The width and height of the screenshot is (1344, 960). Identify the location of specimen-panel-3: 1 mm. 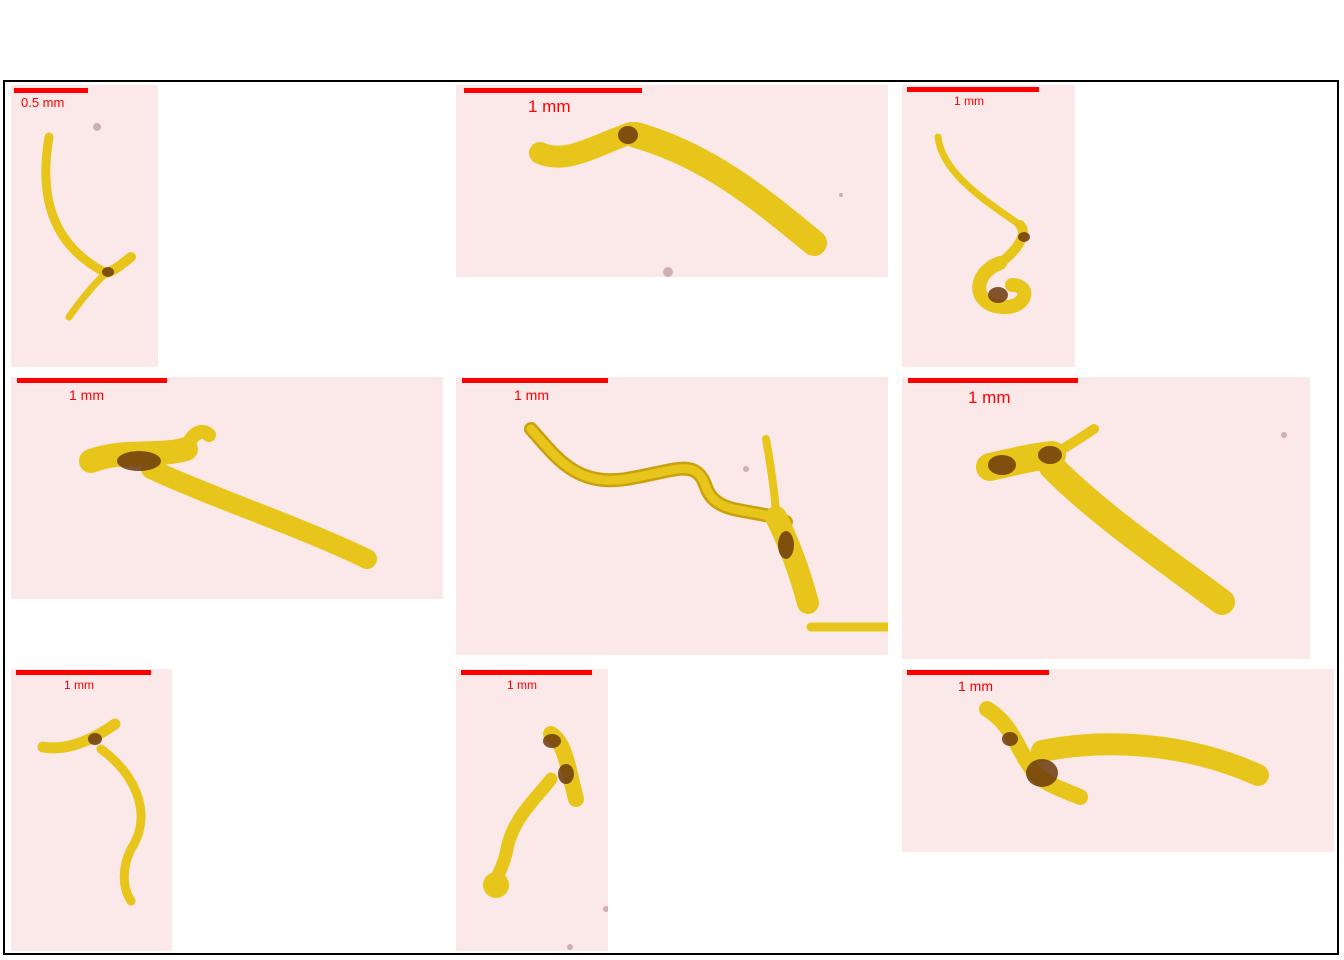
(988, 226).